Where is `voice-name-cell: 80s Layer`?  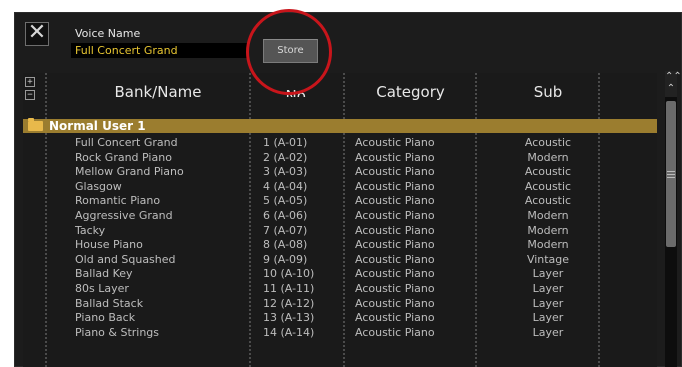
voice-name-cell: 80s Layer is located at coordinates (102, 288).